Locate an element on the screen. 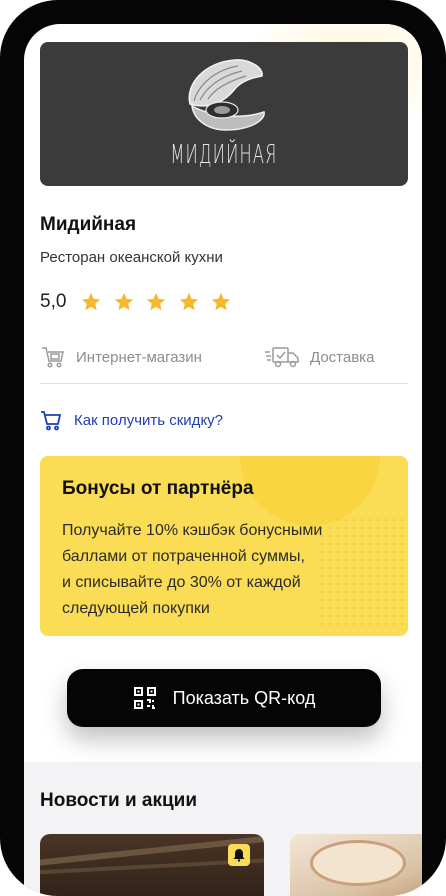 This screenshot has height=896, width=446. bonus-title: Бонусы от партнёра is located at coordinates (158, 488).